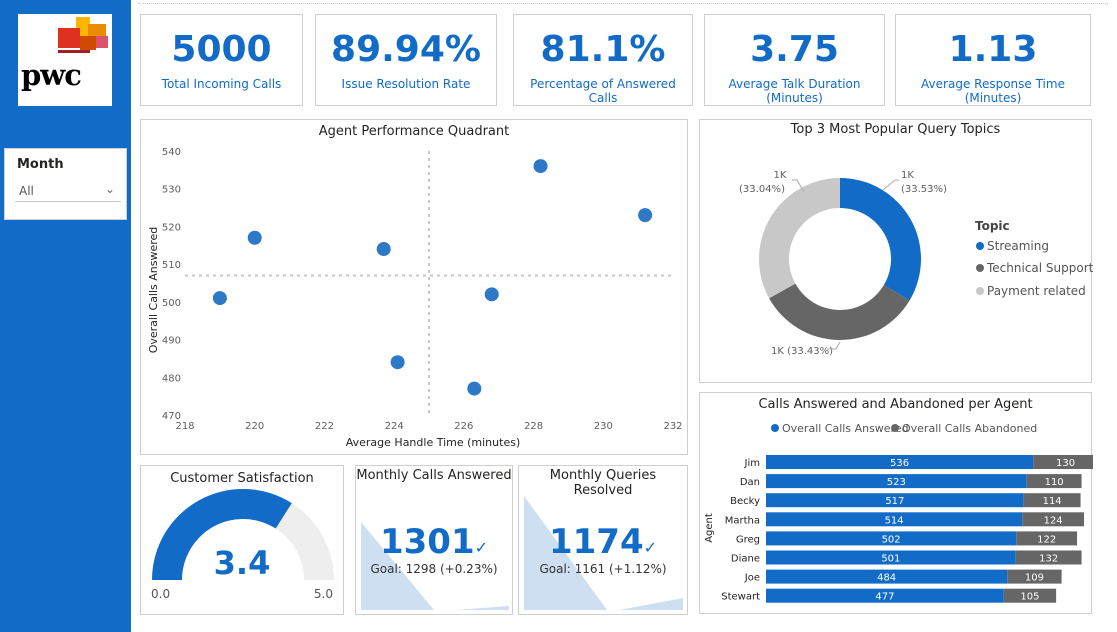  I want to click on data-label: 523, so click(896, 482).